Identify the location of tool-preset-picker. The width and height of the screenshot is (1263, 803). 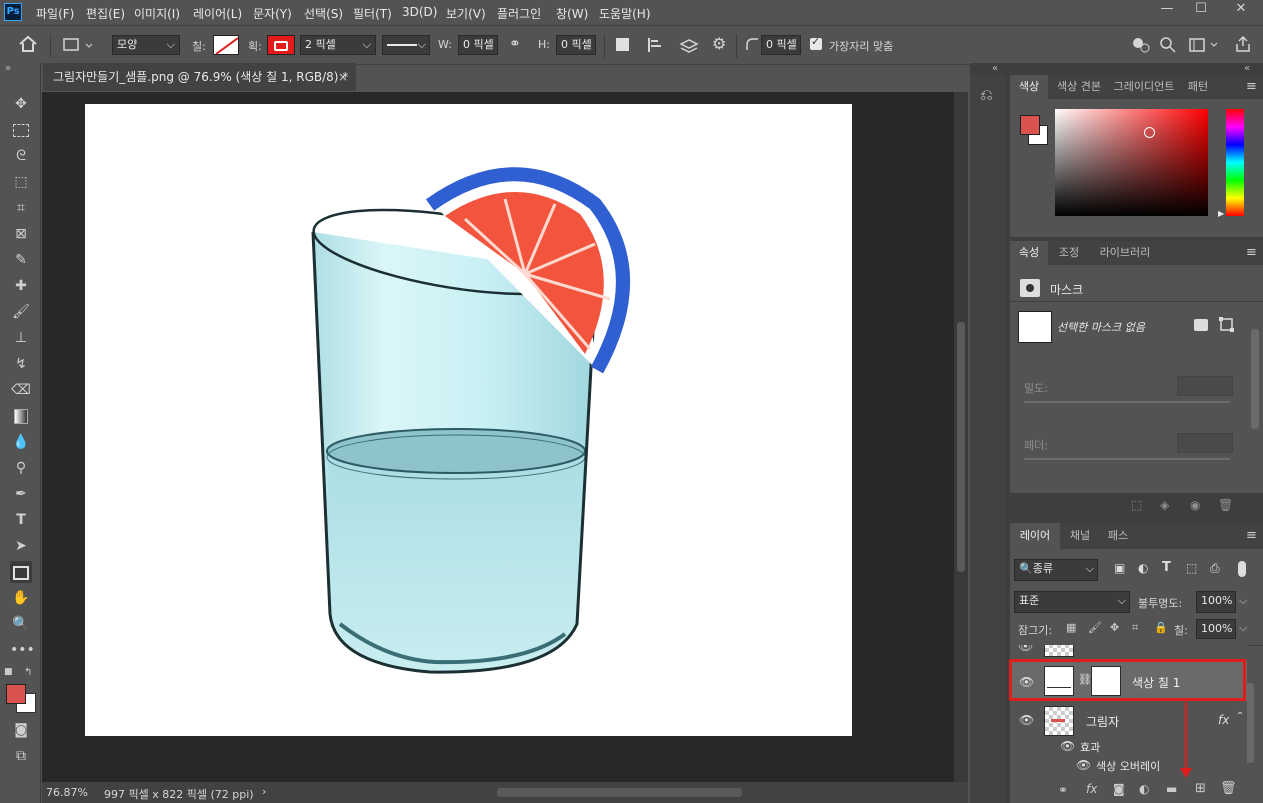
(79, 45).